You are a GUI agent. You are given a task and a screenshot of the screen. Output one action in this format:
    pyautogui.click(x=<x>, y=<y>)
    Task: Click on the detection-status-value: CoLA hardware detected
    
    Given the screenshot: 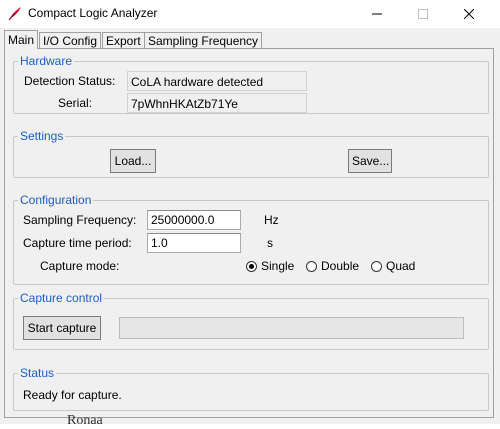 What is the action you would take?
    pyautogui.click(x=217, y=81)
    